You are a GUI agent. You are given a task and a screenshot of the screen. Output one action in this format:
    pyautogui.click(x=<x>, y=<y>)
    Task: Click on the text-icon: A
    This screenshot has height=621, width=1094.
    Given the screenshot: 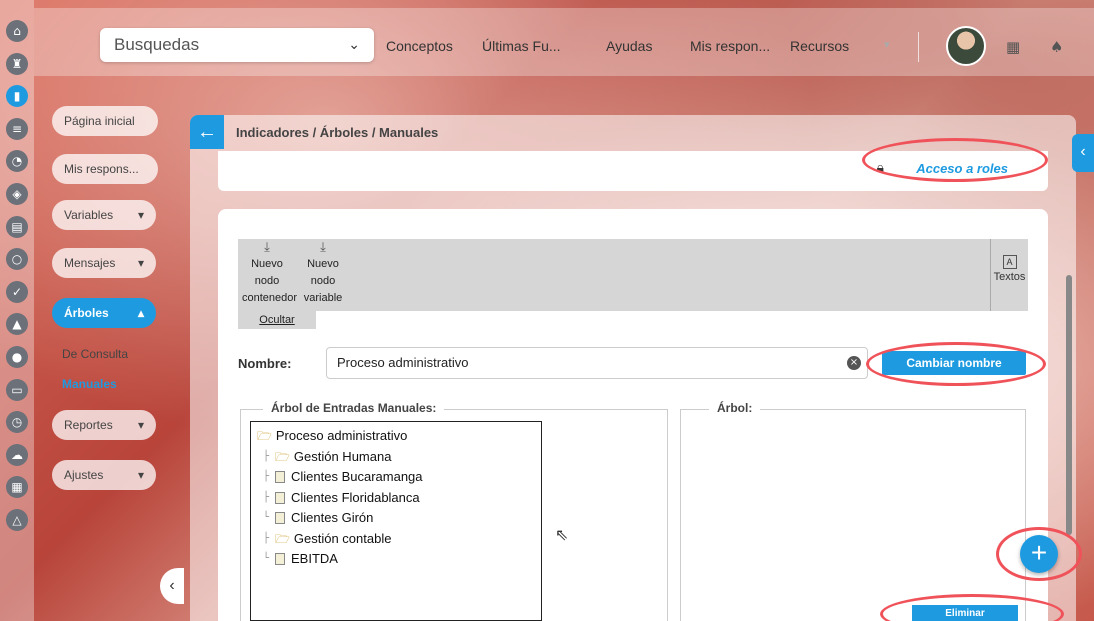 What is the action you would take?
    pyautogui.click(x=1009, y=262)
    